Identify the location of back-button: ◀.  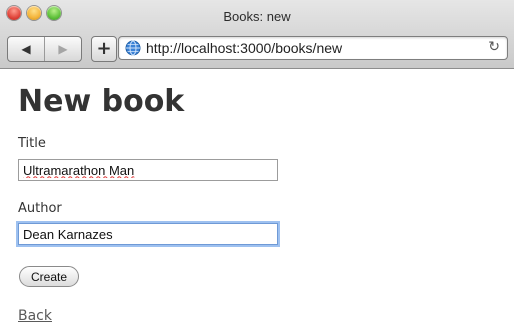
(26, 49).